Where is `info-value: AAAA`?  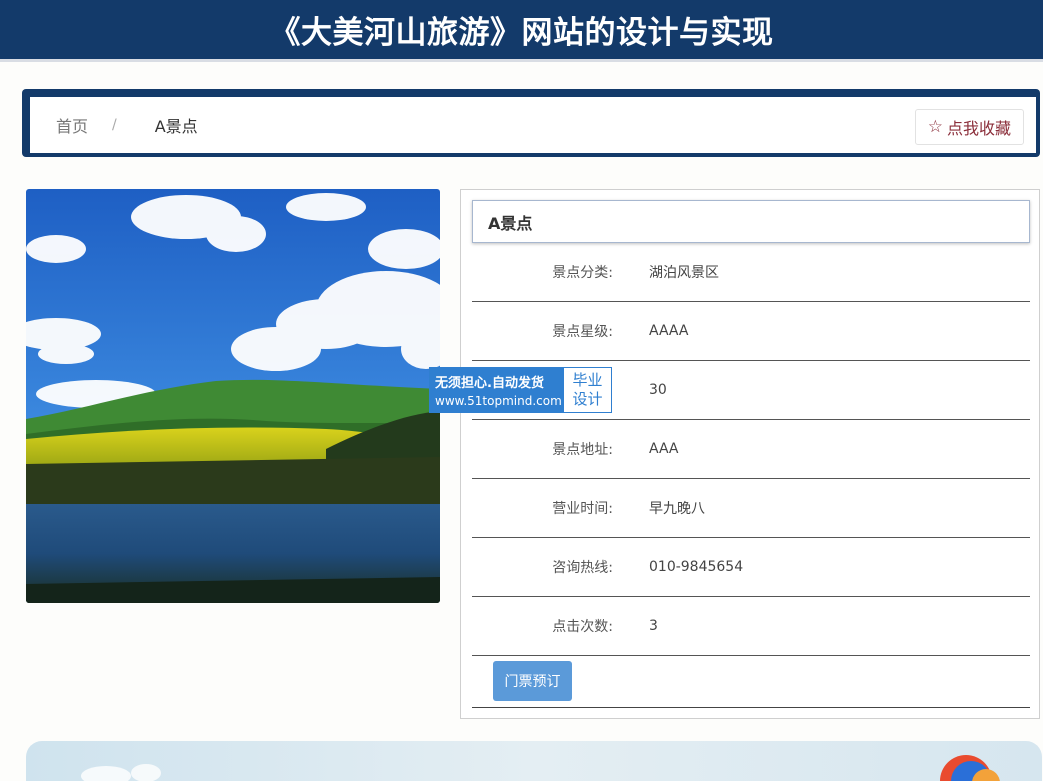 info-value: AAAA is located at coordinates (669, 331).